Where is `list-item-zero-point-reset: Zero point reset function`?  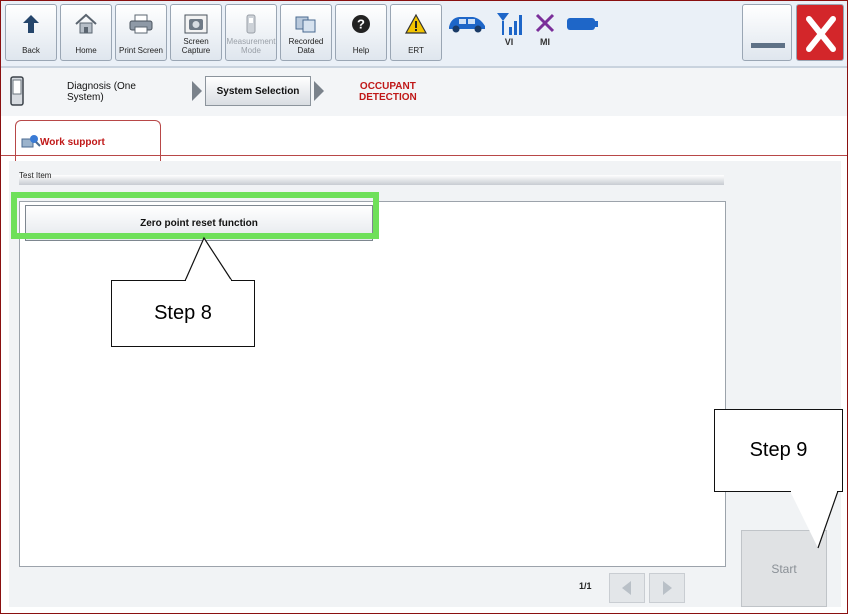
list-item-zero-point-reset: Zero point reset function is located at coordinates (199, 223).